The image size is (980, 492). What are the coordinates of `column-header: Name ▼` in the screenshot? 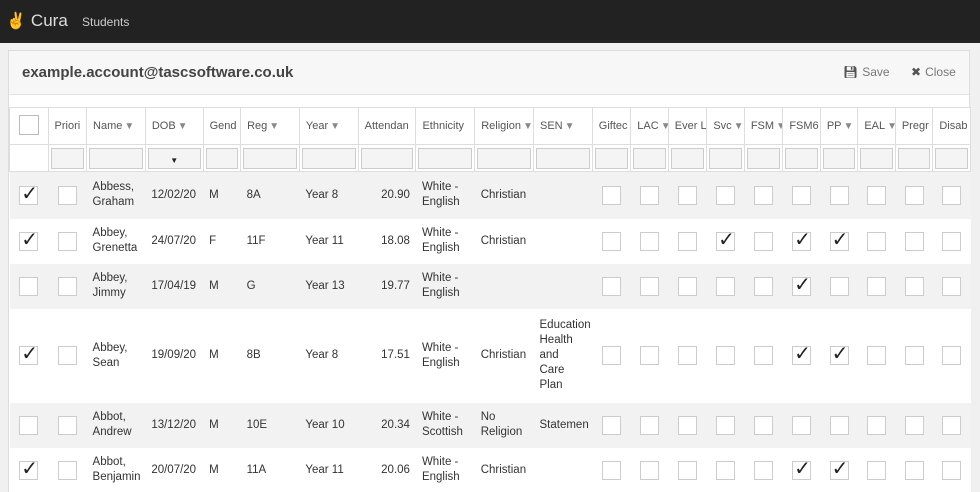 It's located at (116, 126).